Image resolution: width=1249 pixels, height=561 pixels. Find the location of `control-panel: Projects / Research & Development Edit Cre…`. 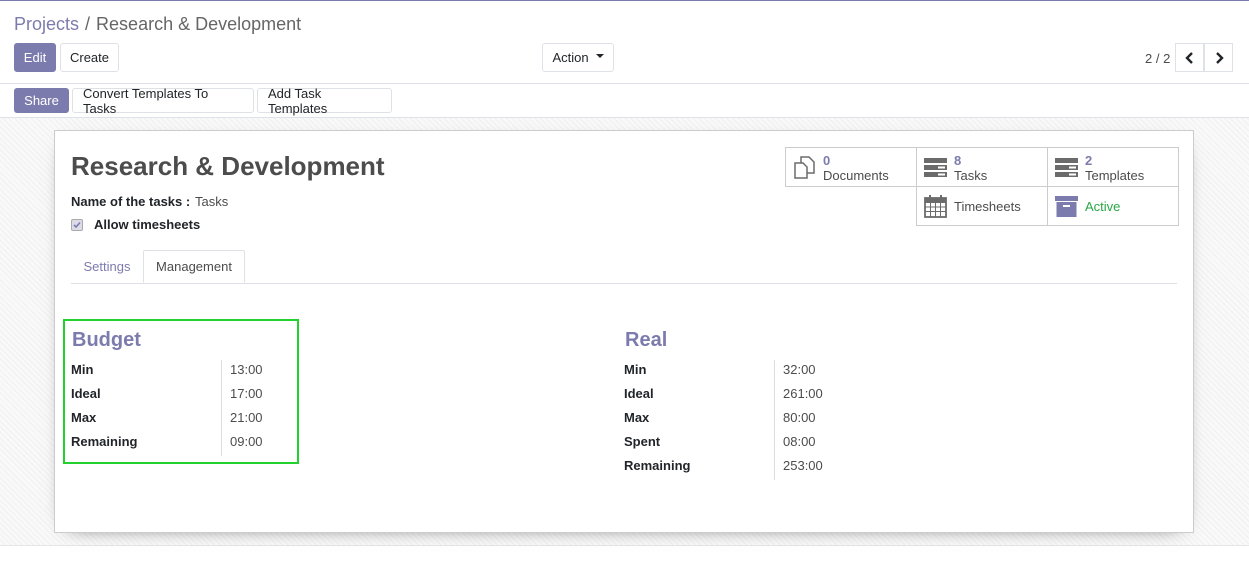

control-panel: Projects / Research & Development Edit Cre… is located at coordinates (624, 42).